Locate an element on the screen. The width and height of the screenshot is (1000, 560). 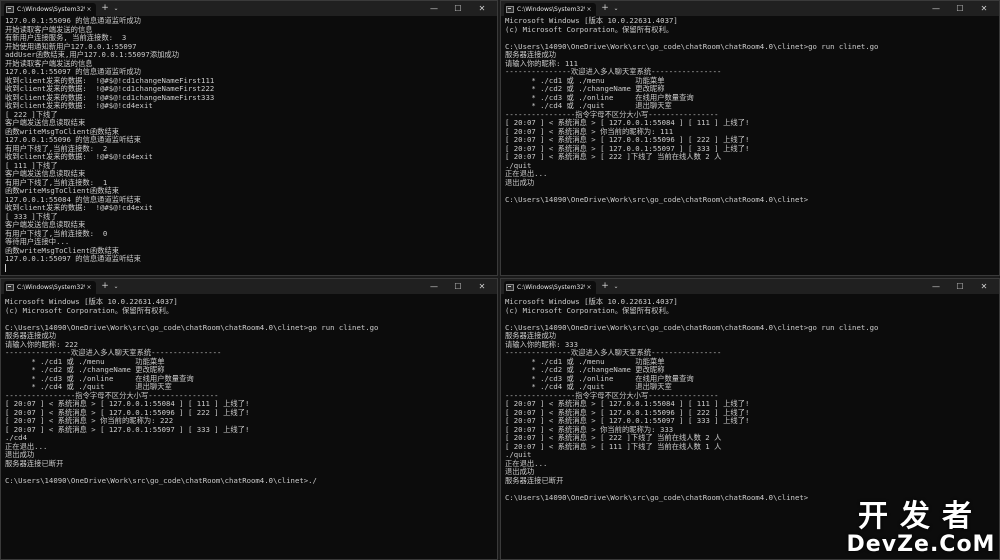
site-watermark: 开发者 DevZe.CoM is located at coordinates (921, 529).